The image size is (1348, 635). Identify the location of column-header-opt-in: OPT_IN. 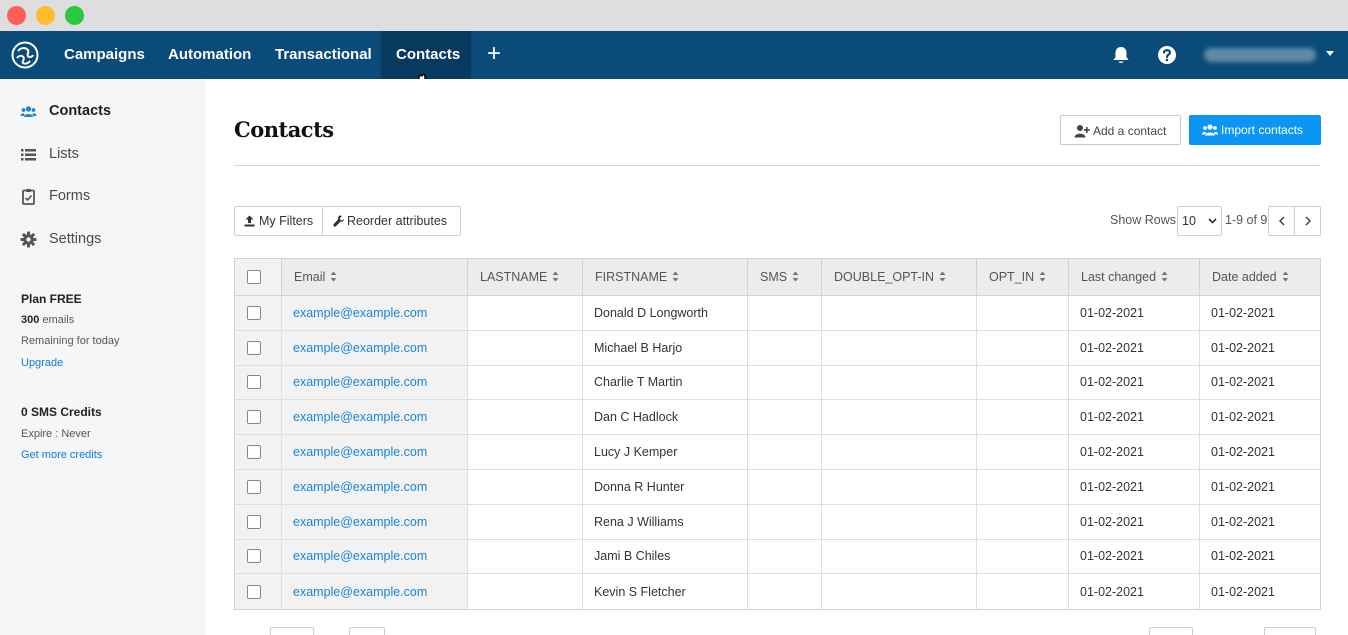
(1022, 277).